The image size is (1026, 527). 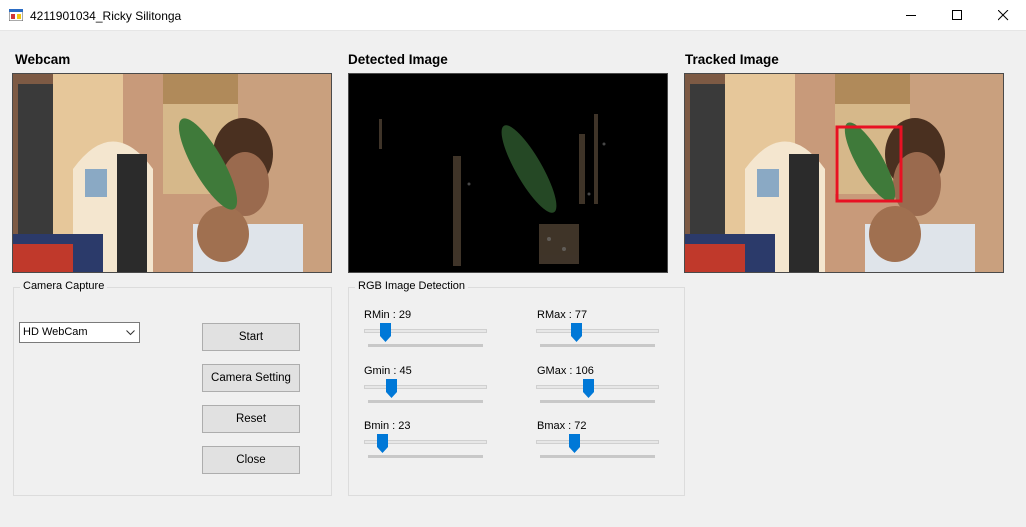 I want to click on detected-image-picture, so click(x=508, y=173).